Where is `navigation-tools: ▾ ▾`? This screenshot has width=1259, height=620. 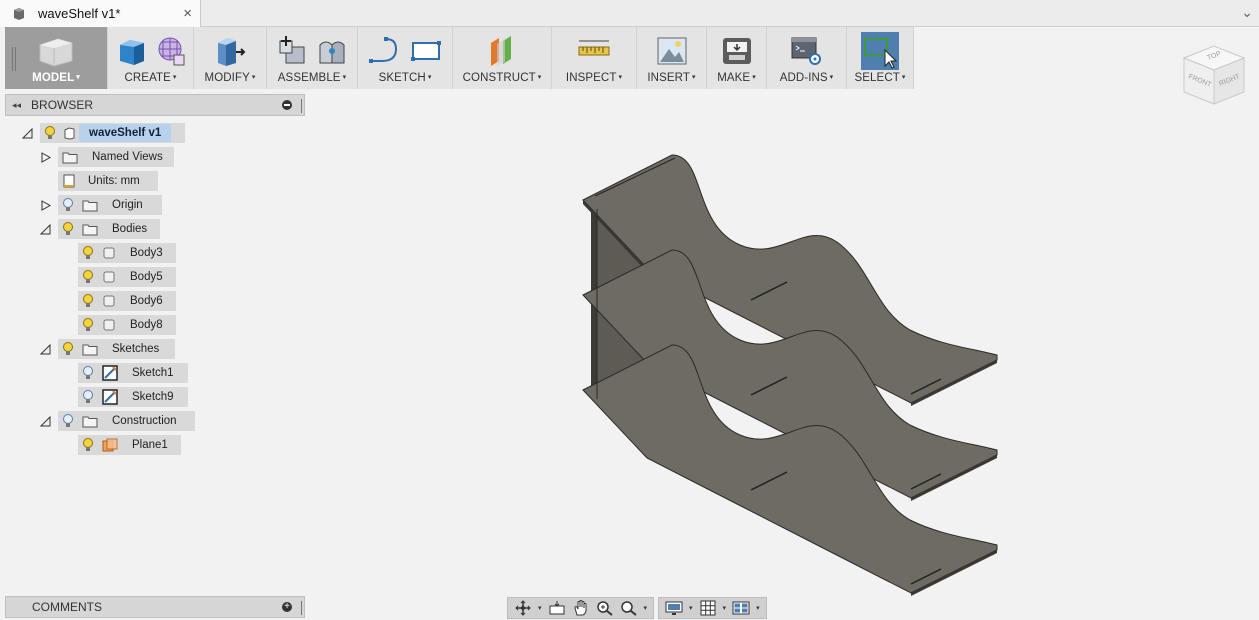
navigation-tools: ▾ ▾ is located at coordinates (581, 608).